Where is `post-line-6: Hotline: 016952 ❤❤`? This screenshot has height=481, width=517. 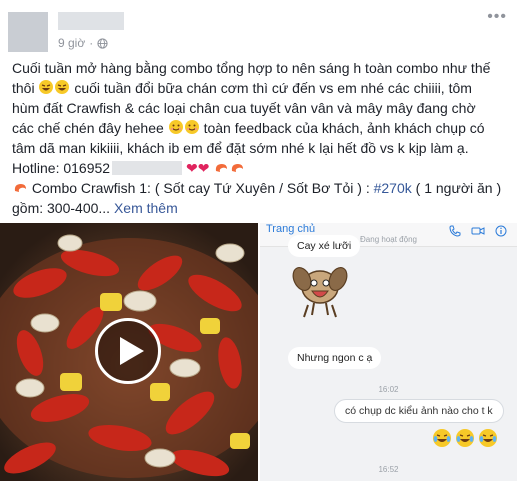 post-line-6: Hotline: 016952 ❤❤ is located at coordinates (261, 168).